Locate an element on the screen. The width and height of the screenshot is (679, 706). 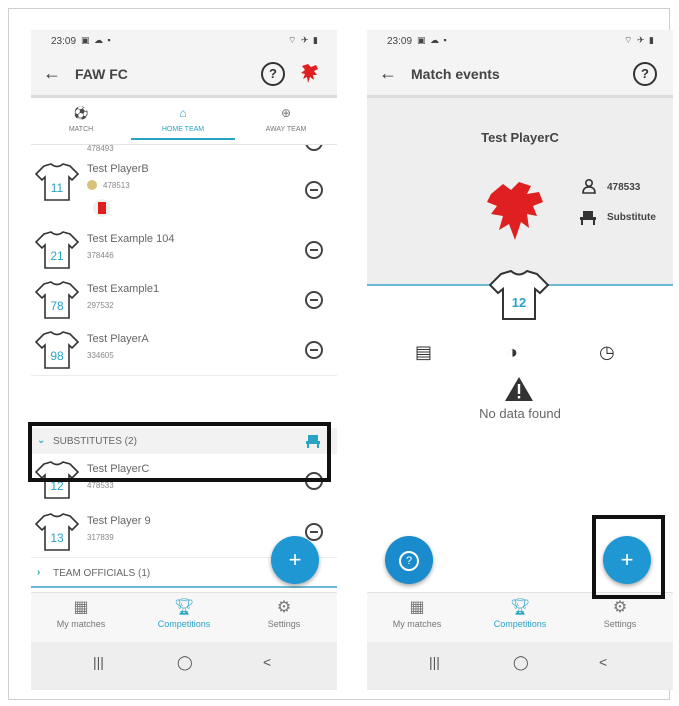
player-position: Substitute is located at coordinates (631, 217).